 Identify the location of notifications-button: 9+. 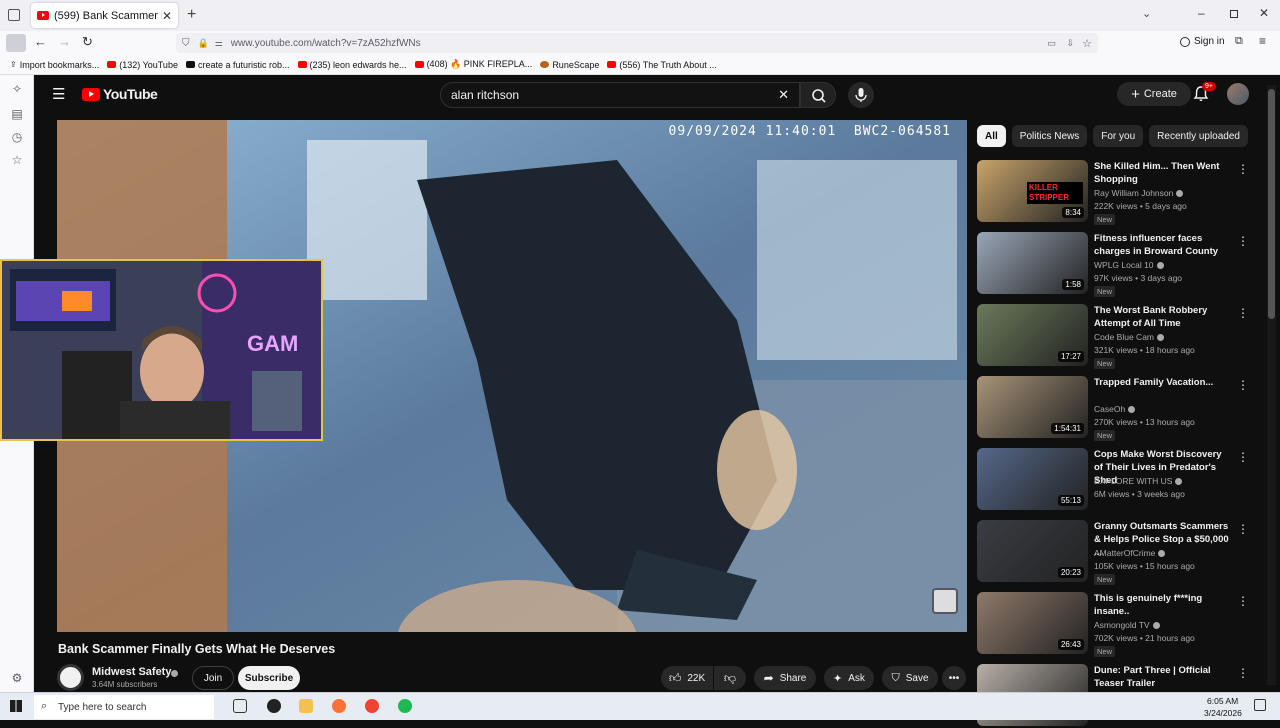
(1204, 93).